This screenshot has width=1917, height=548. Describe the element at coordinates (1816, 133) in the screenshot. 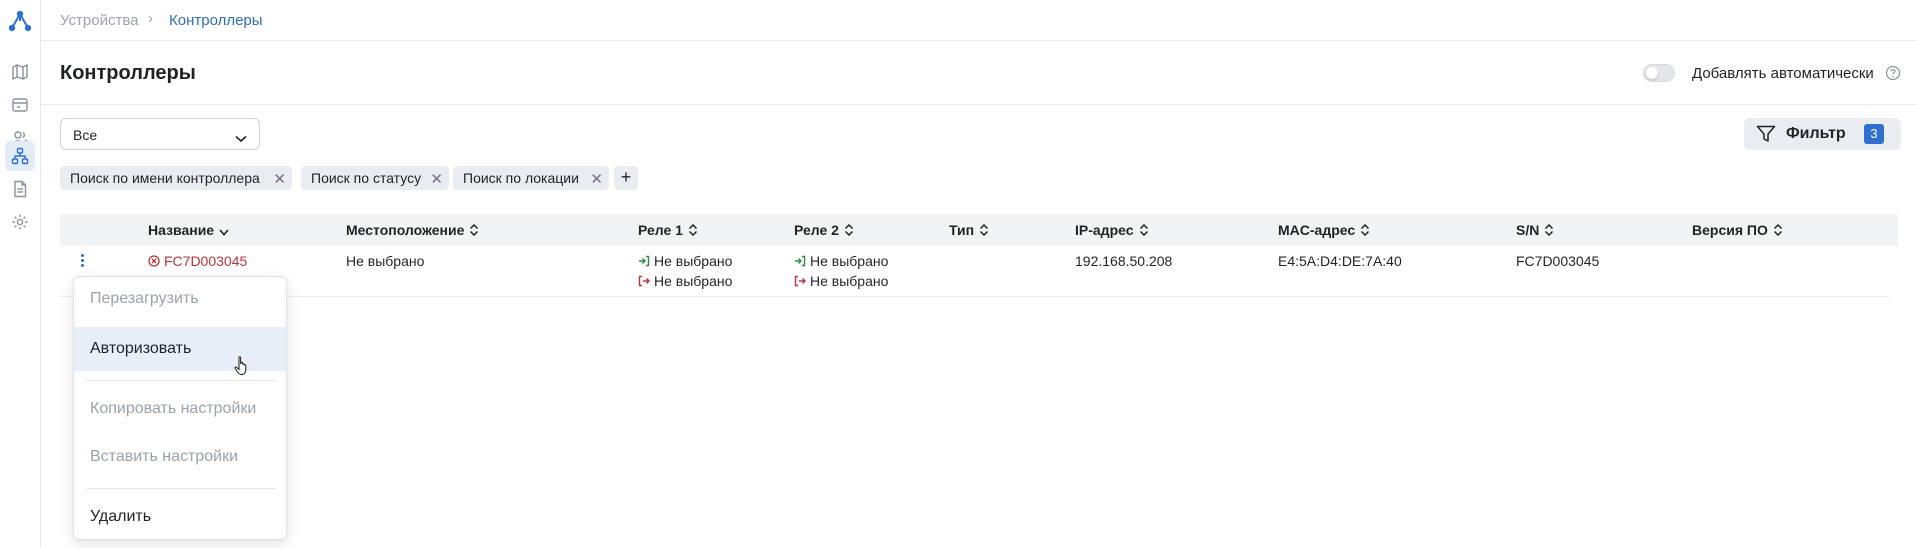

I see `filter-button-label: Фильтр` at that location.